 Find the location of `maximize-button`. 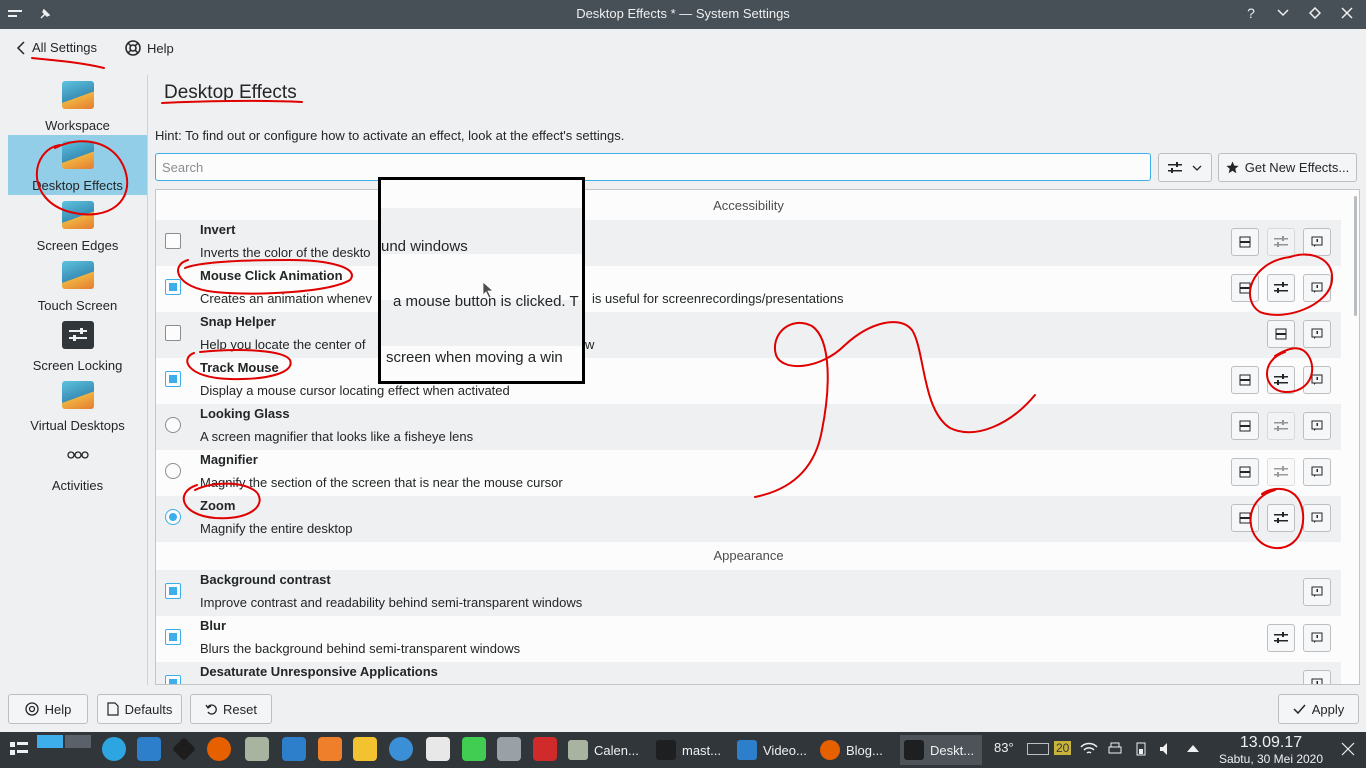

maximize-button is located at coordinates (1315, 13).